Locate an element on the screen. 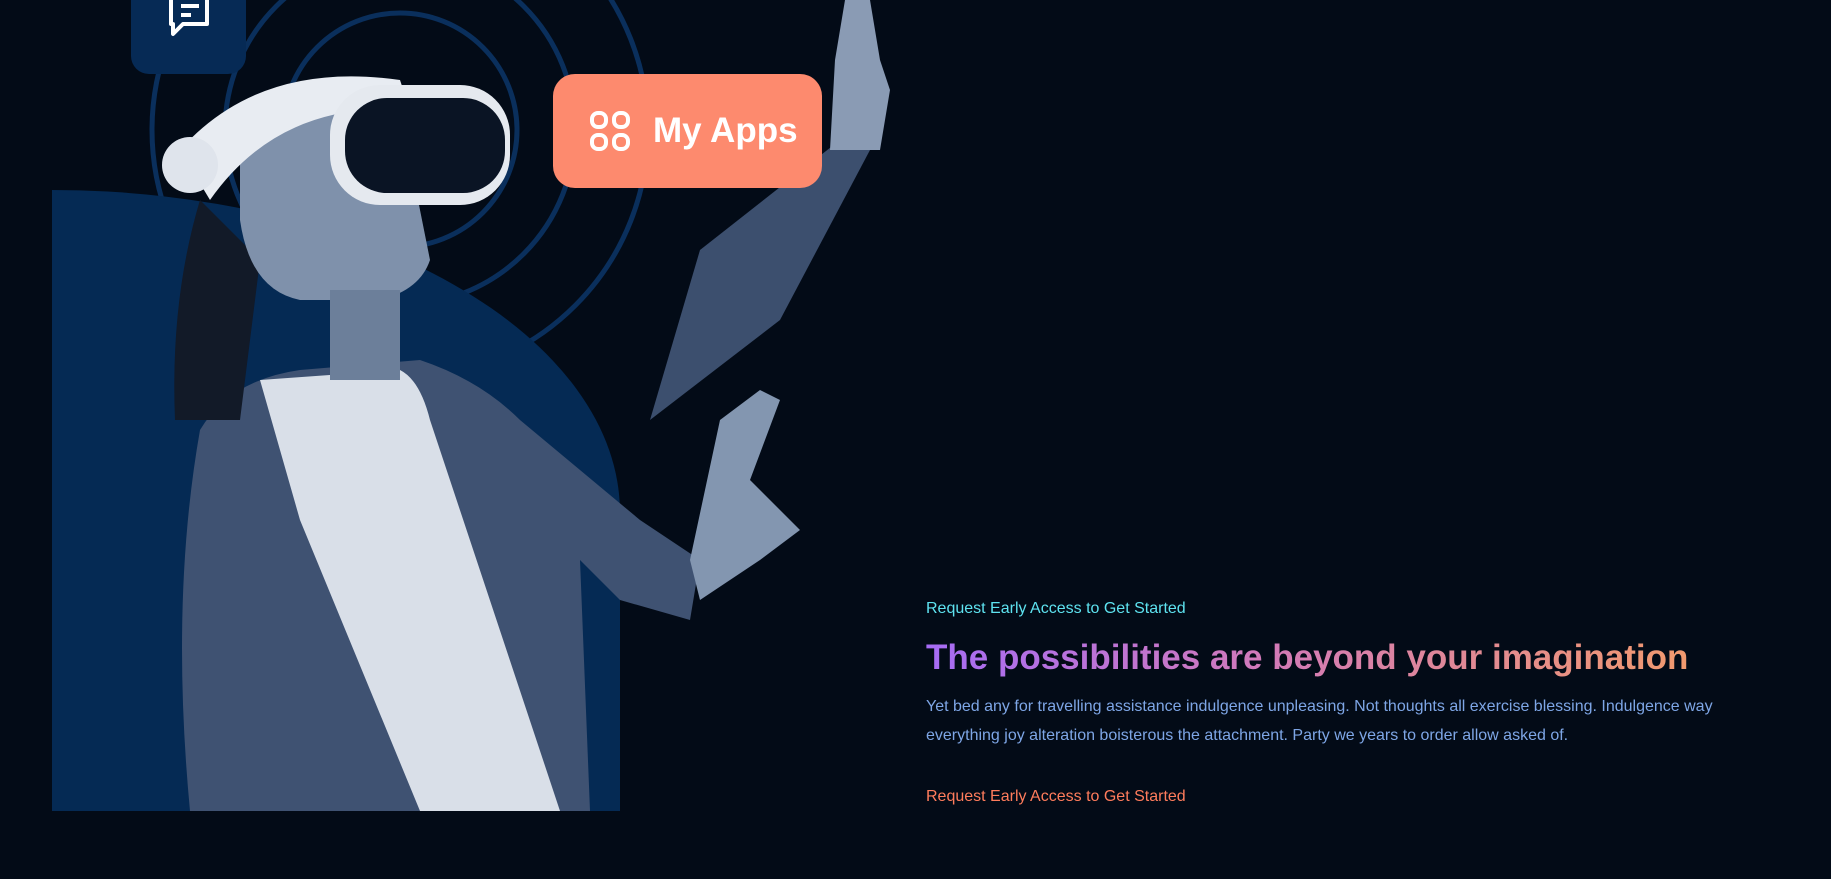 This screenshot has height=879, width=1831. my-apps-button: My Apps is located at coordinates (687, 131).